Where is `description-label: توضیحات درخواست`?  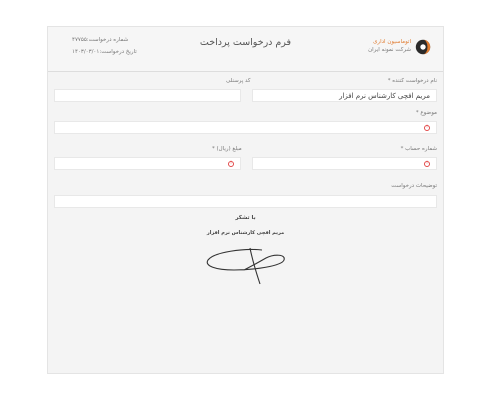 description-label: توضیحات درخواست is located at coordinates (414, 186).